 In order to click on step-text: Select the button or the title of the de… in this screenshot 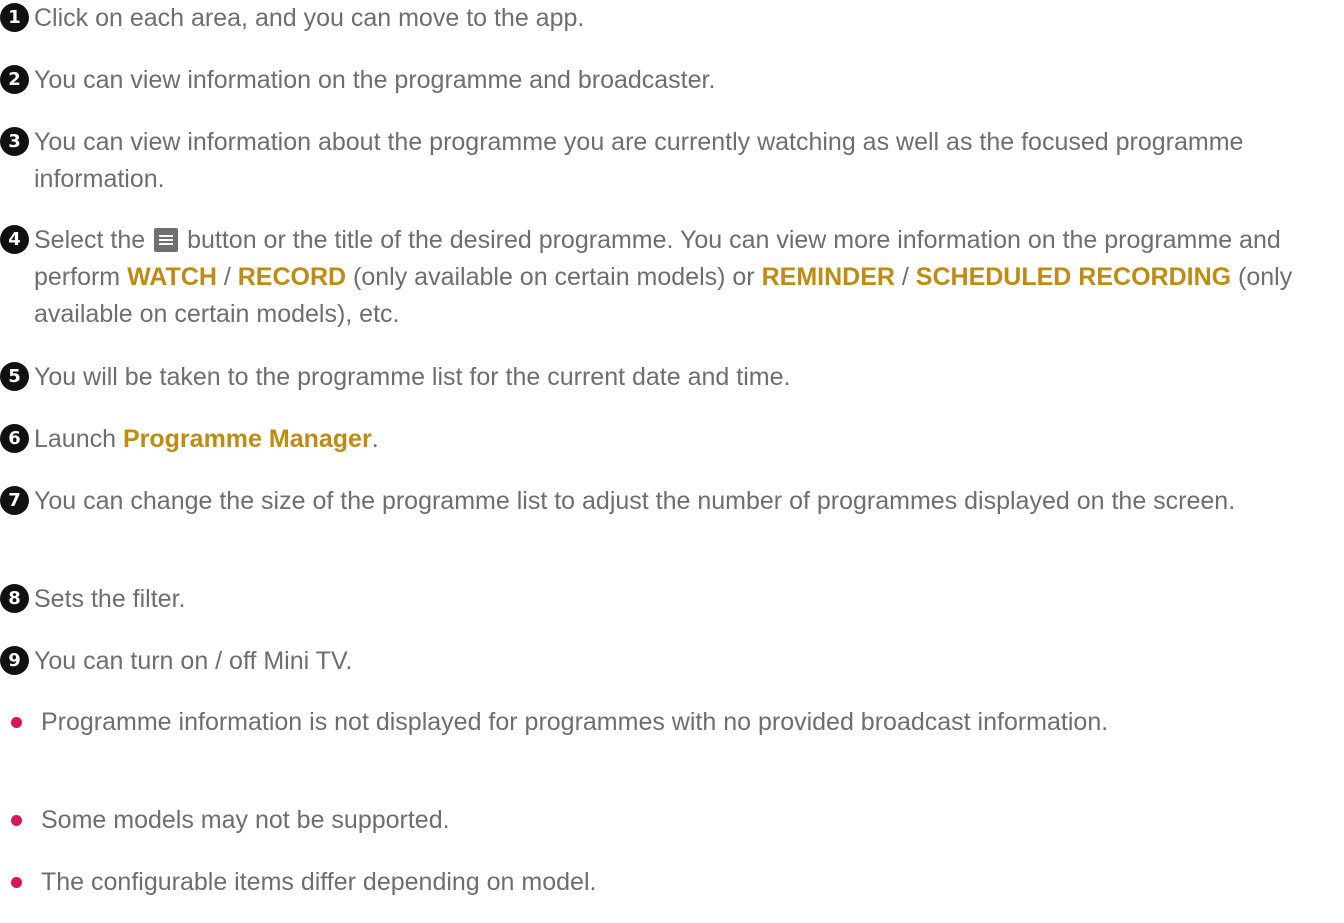, I will do `click(687, 277)`.